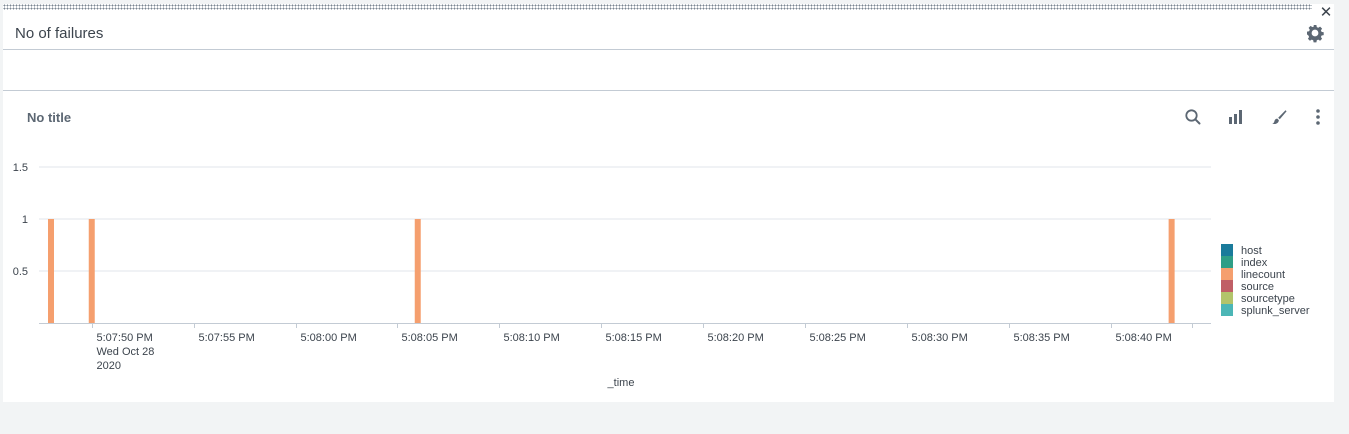 This screenshot has height=434, width=1349. What do you see at coordinates (1227, 262) in the screenshot?
I see `legend-swatch-index` at bounding box center [1227, 262].